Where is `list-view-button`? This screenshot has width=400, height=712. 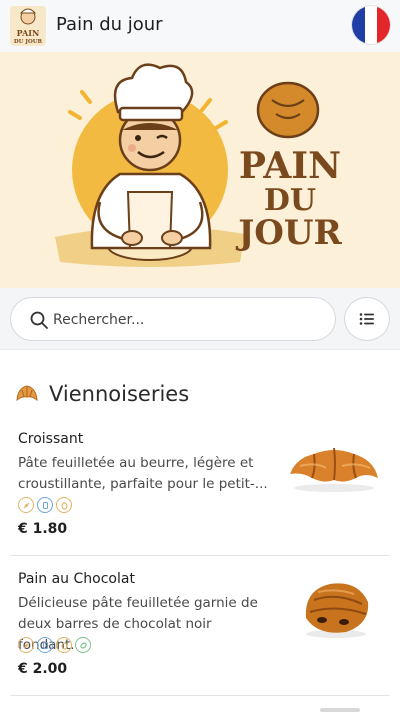
list-view-button is located at coordinates (367, 319).